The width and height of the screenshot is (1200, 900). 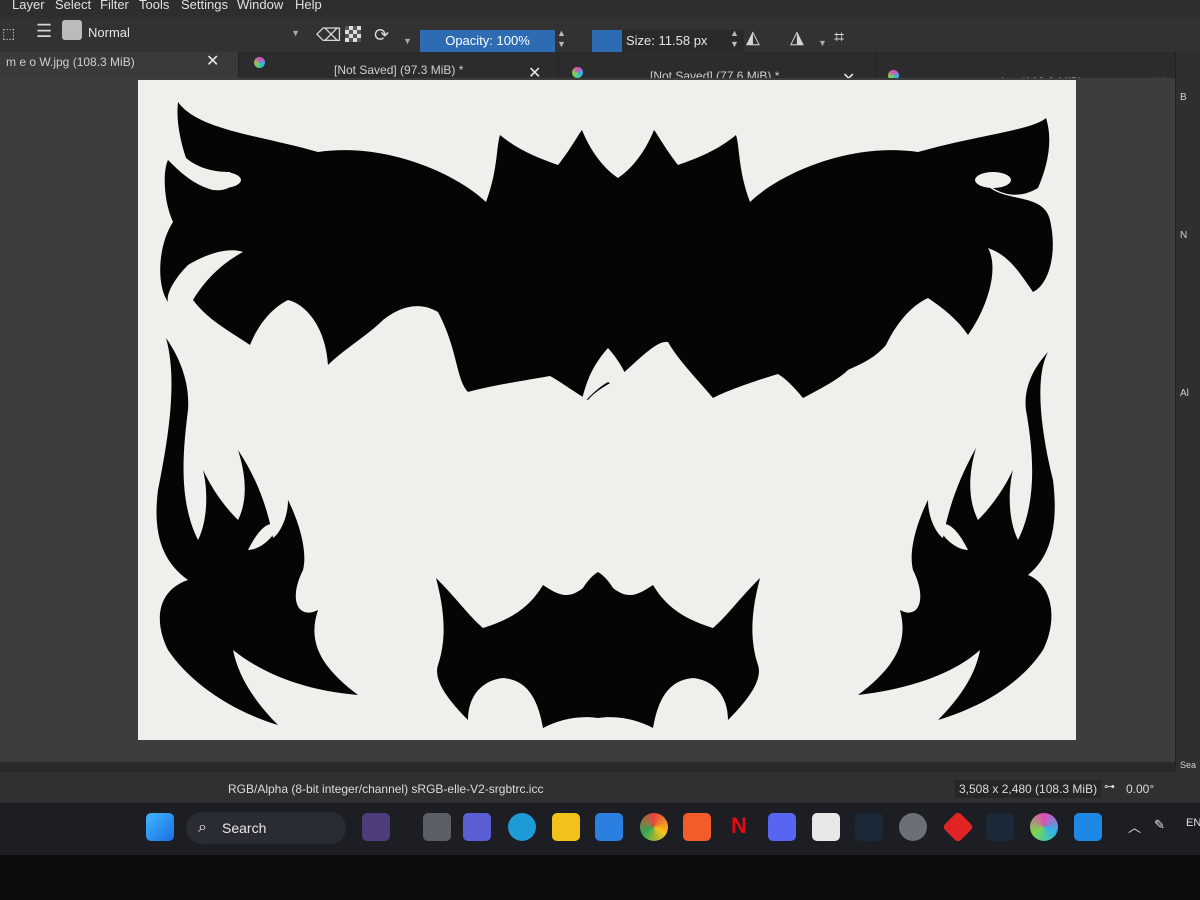 I want to click on eraser-icon: ⌫, so click(x=328, y=35).